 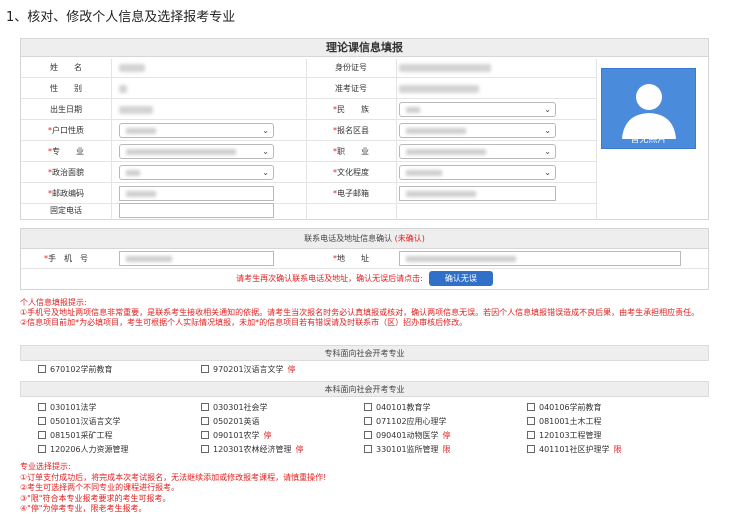 I want to click on form-title: 理论课信息填报, so click(x=364, y=48).